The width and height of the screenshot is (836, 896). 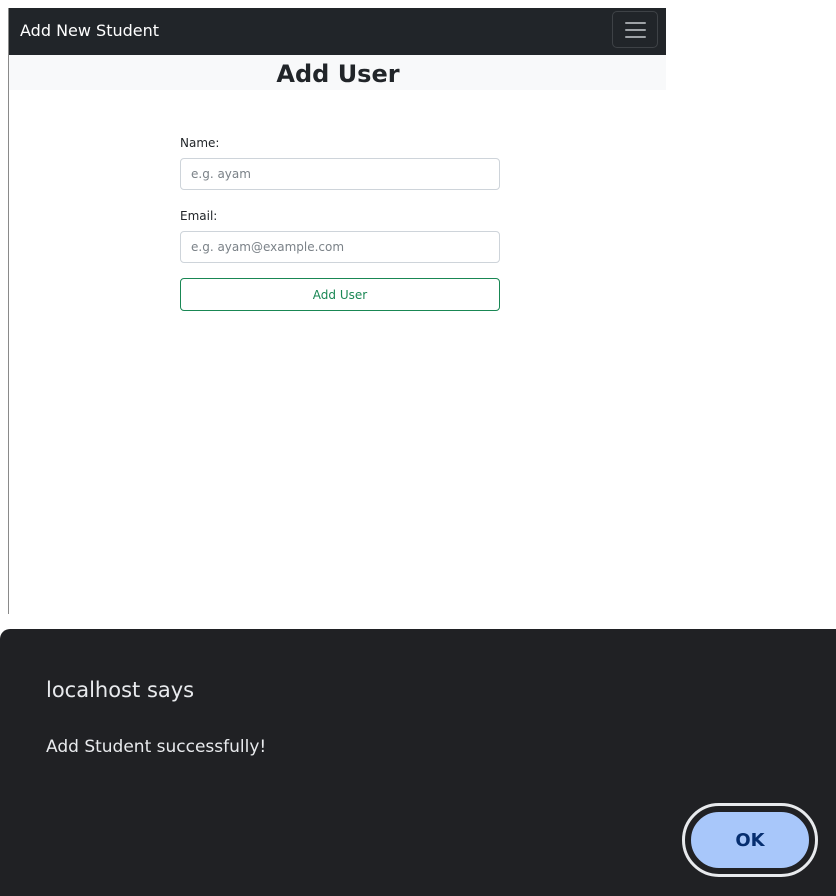 What do you see at coordinates (120, 690) in the screenshot?
I see `dialog-title: localhost says` at bounding box center [120, 690].